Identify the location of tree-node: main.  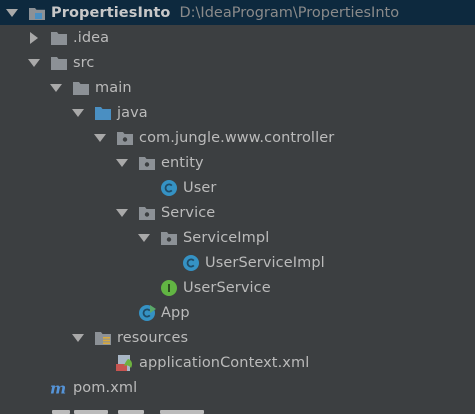
(237, 87).